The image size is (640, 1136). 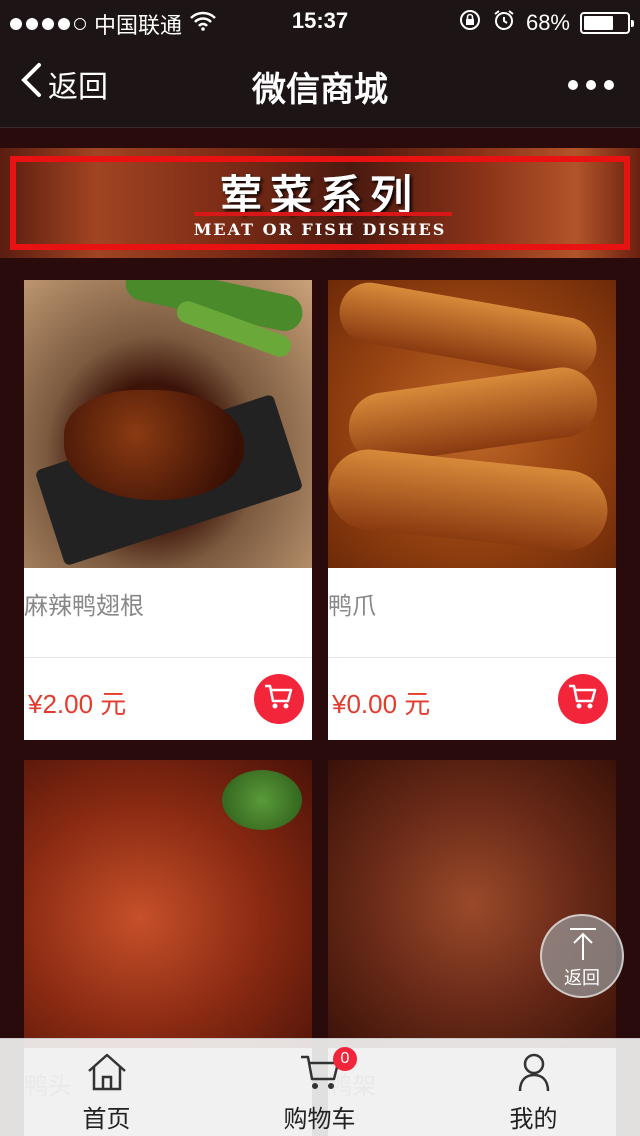 What do you see at coordinates (319, 1119) in the screenshot?
I see `tab-cart-label: 购物车` at bounding box center [319, 1119].